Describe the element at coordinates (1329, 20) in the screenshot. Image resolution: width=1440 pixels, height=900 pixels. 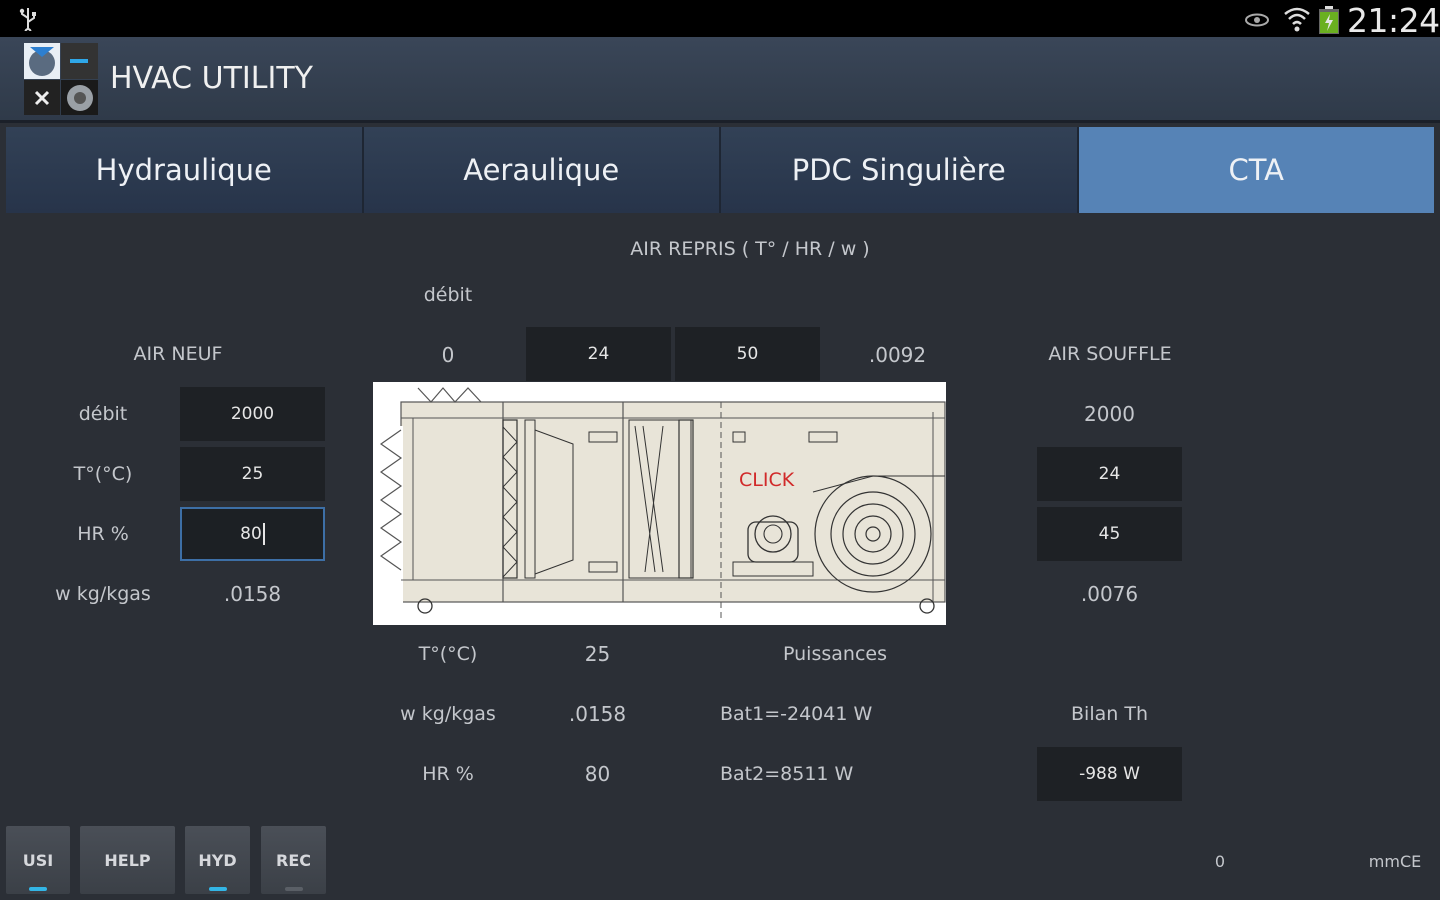
I see `battery-icon` at that location.